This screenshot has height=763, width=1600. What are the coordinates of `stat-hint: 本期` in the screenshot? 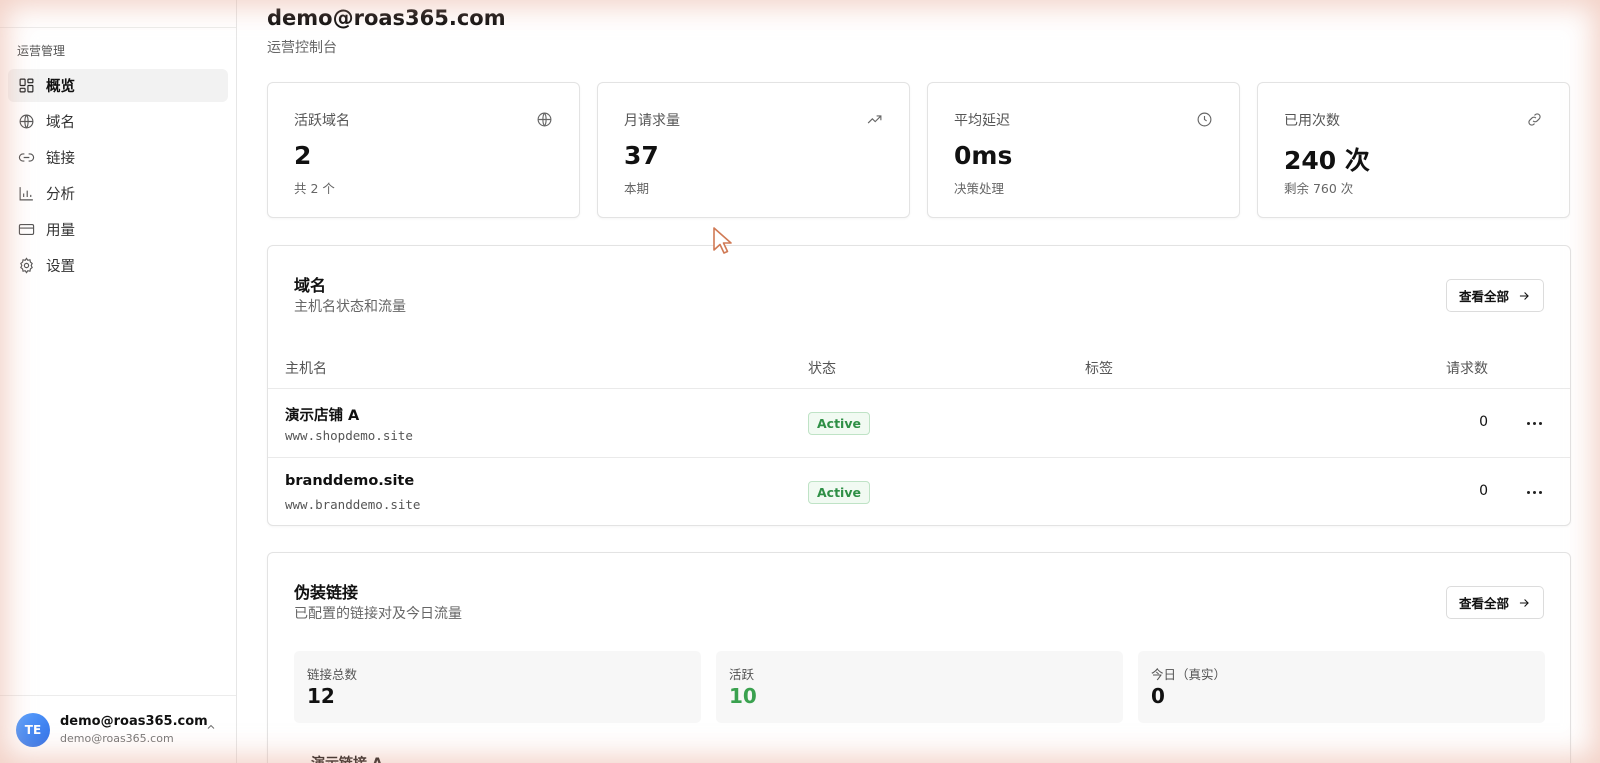 It's located at (637, 188).